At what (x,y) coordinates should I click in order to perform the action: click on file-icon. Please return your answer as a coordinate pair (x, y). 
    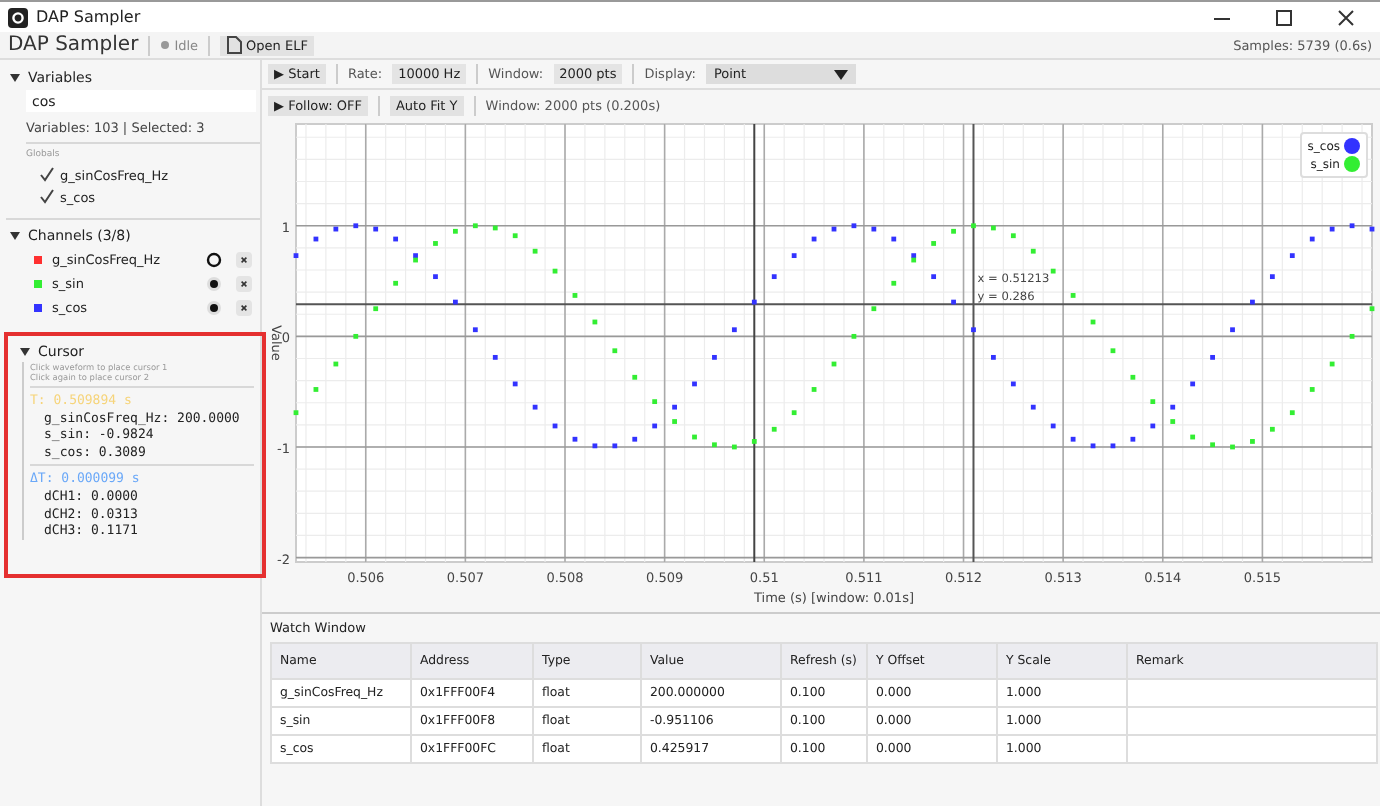
    Looking at the image, I should click on (234, 45).